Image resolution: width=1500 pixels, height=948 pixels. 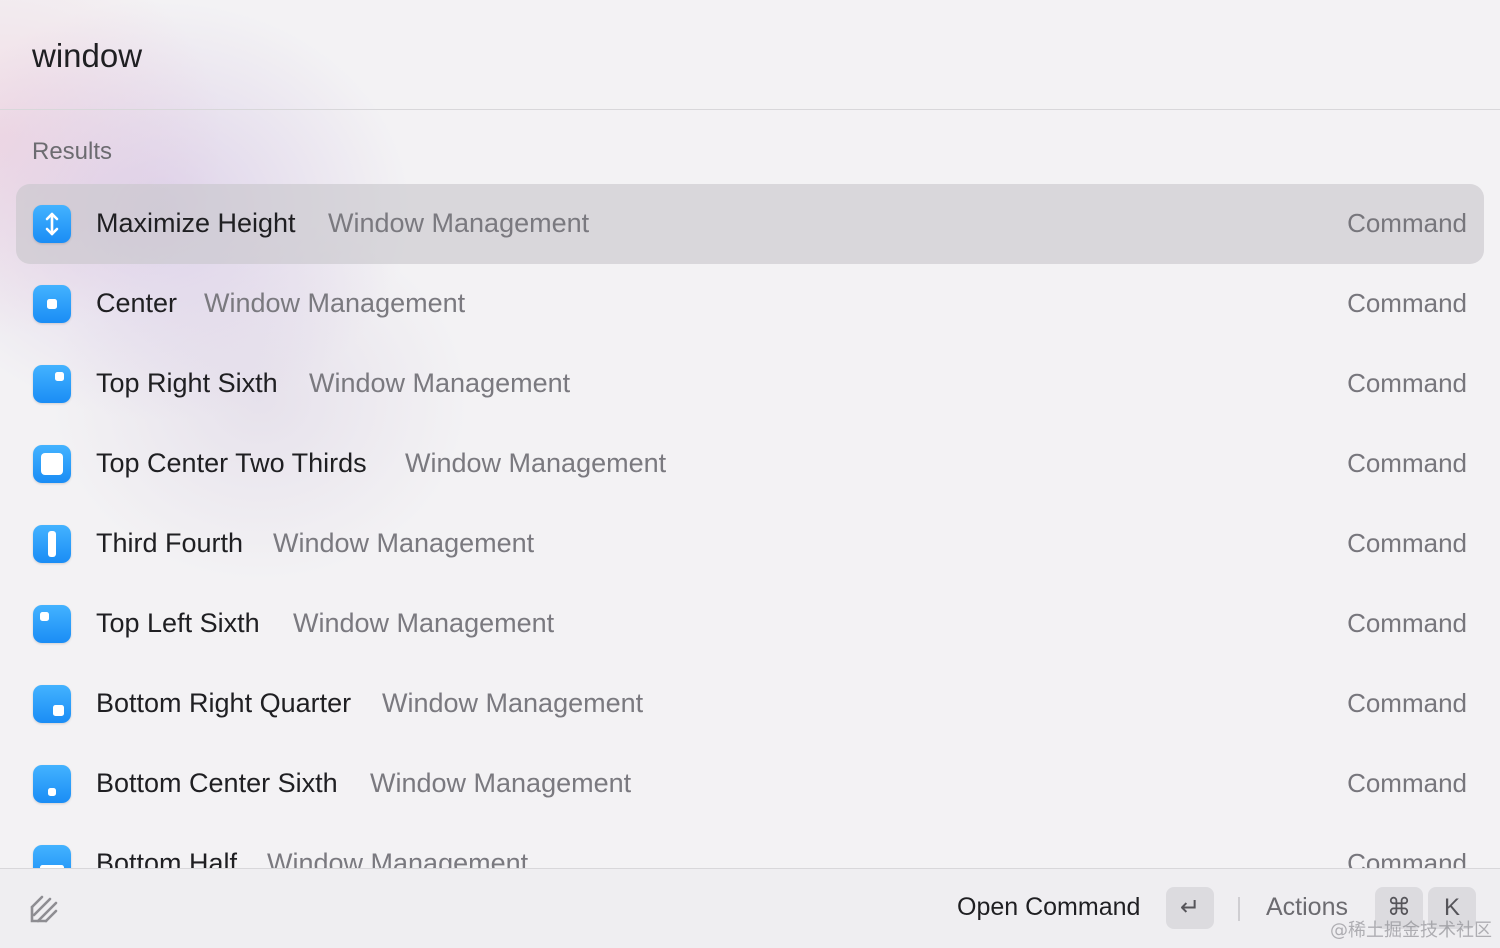 What do you see at coordinates (52, 784) in the screenshot?
I see `bottom-center-sixth-icon` at bounding box center [52, 784].